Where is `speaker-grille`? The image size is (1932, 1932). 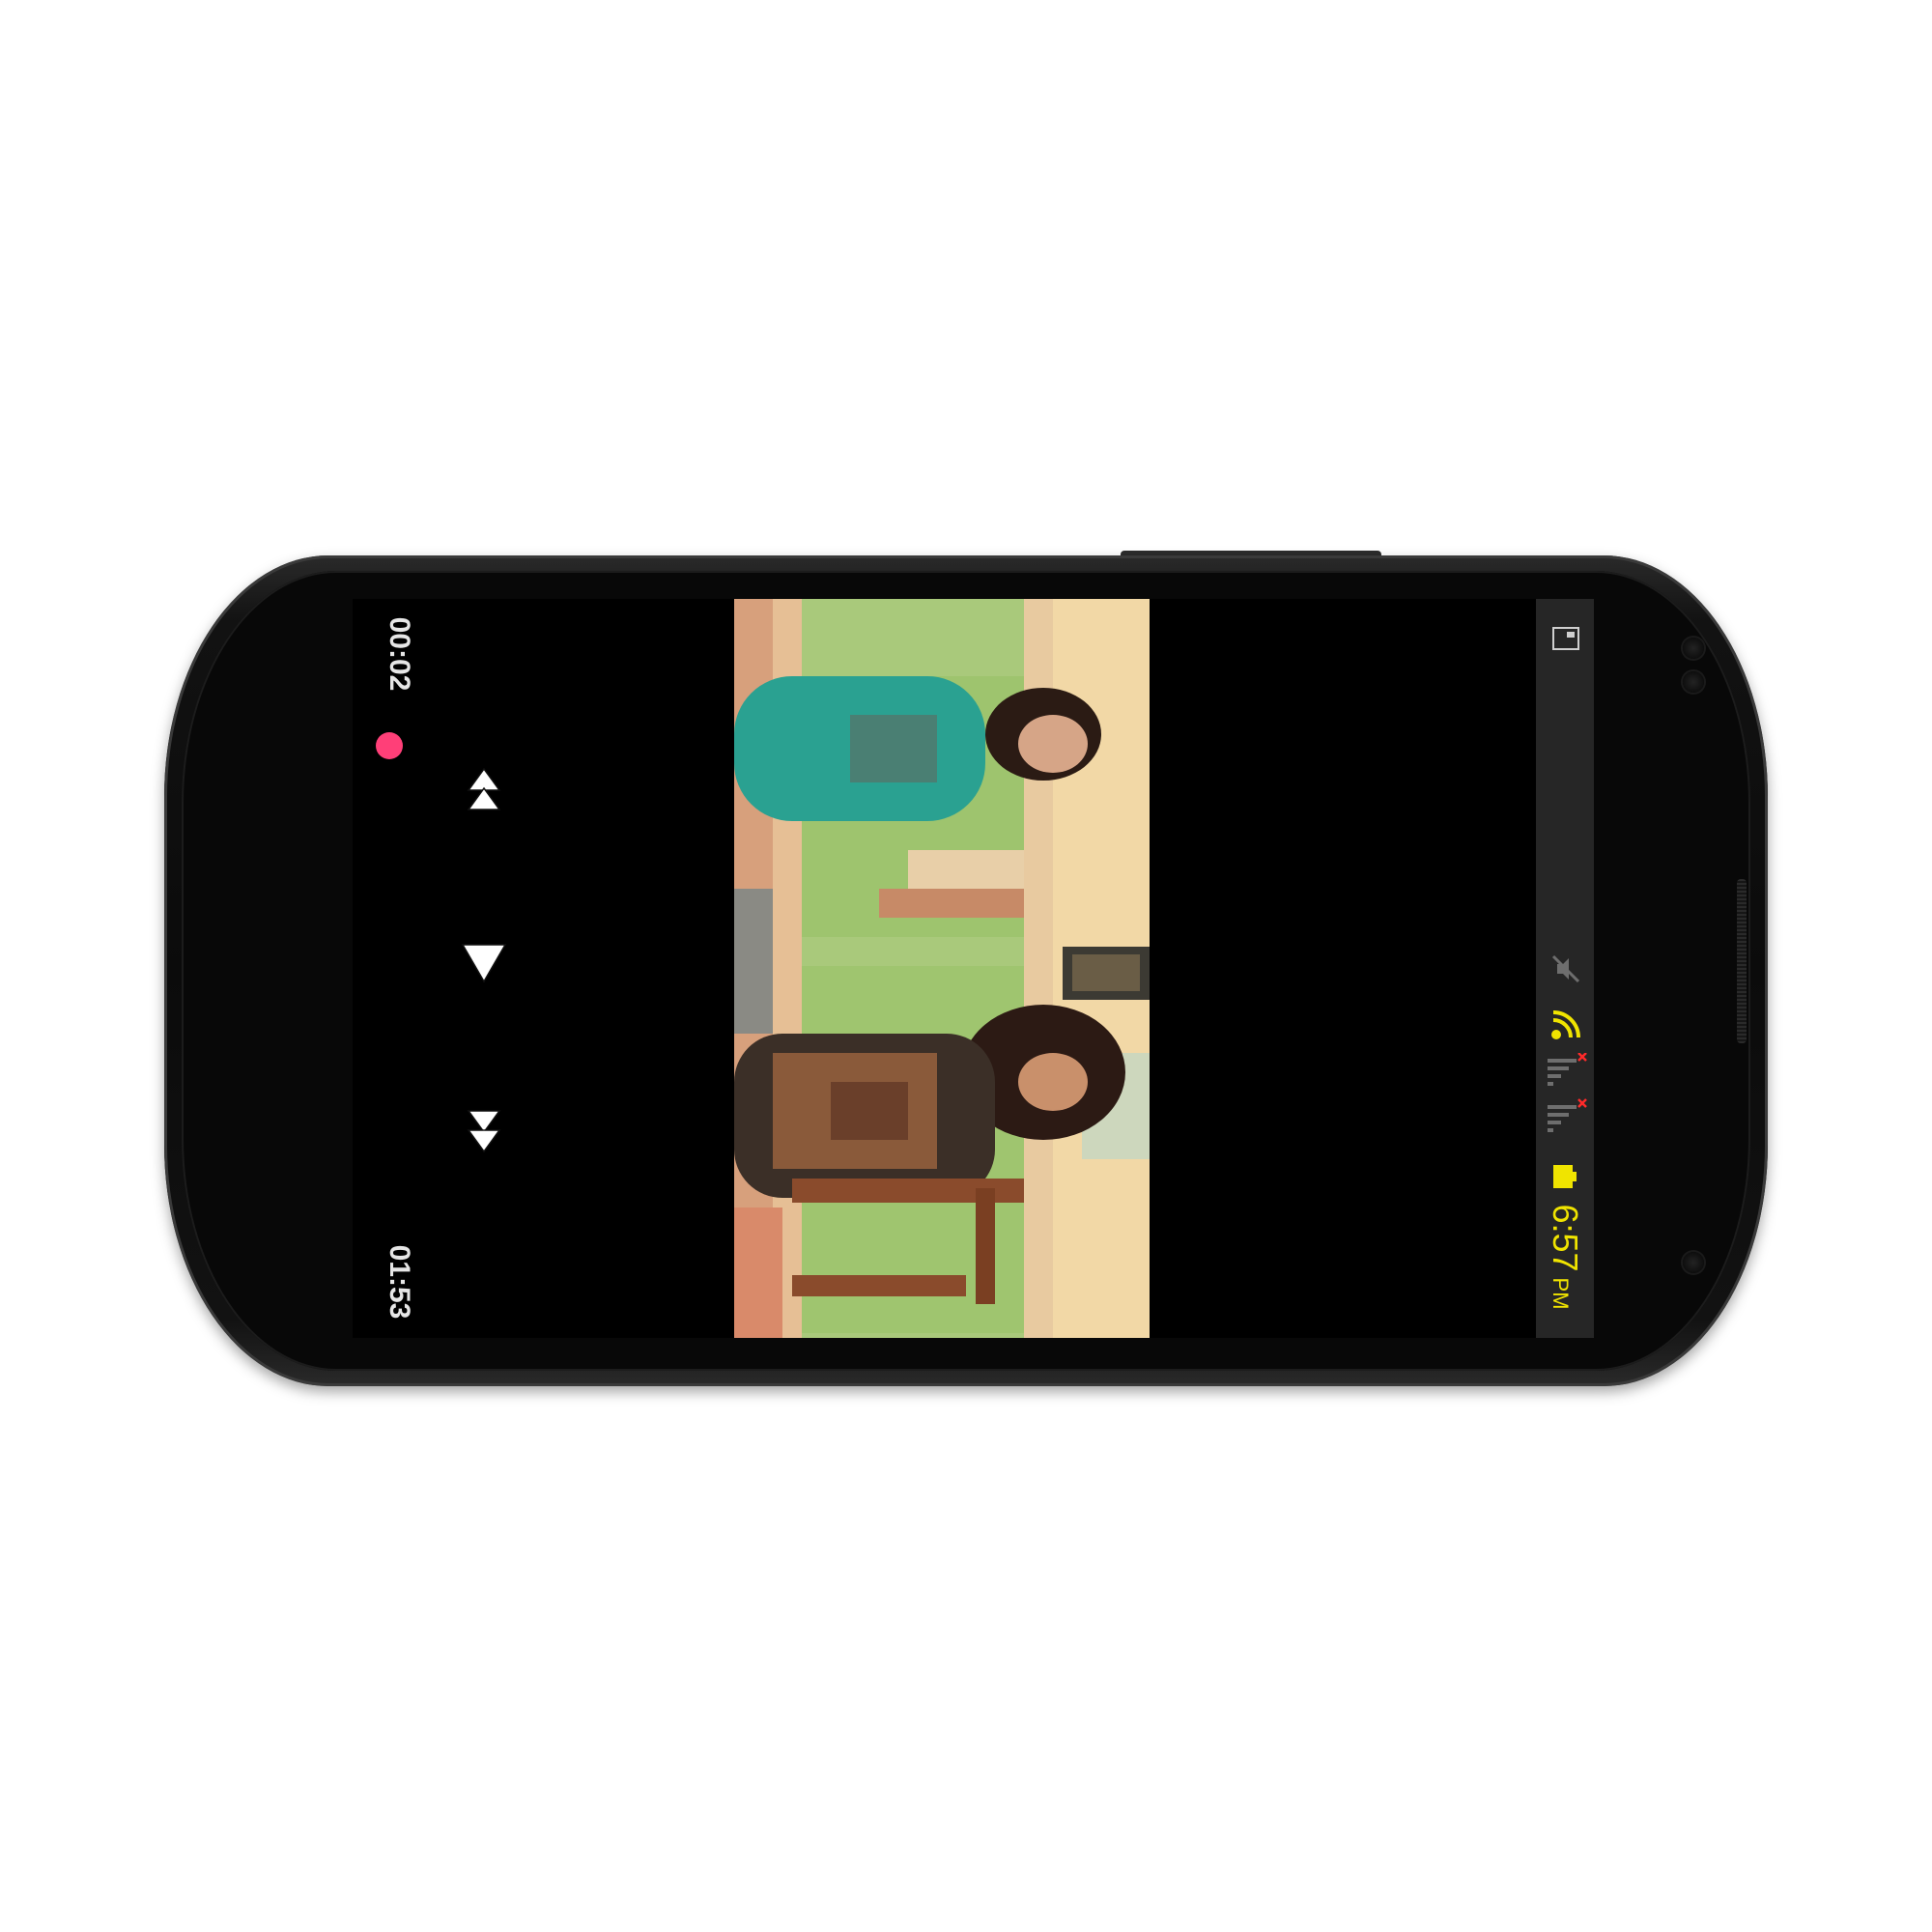
speaker-grille is located at coordinates (1742, 961).